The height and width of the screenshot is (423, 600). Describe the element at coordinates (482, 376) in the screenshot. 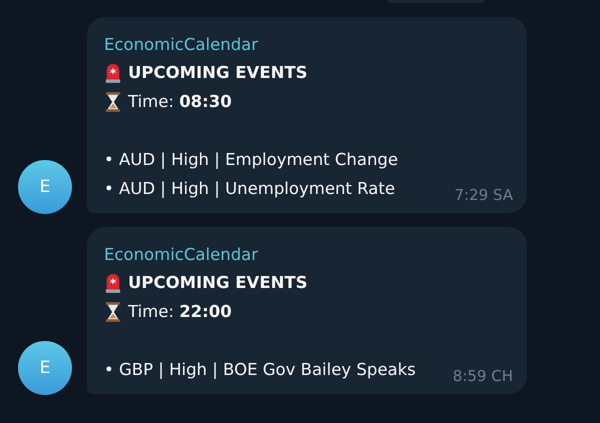

I see `message-time: 8:59 CH` at that location.